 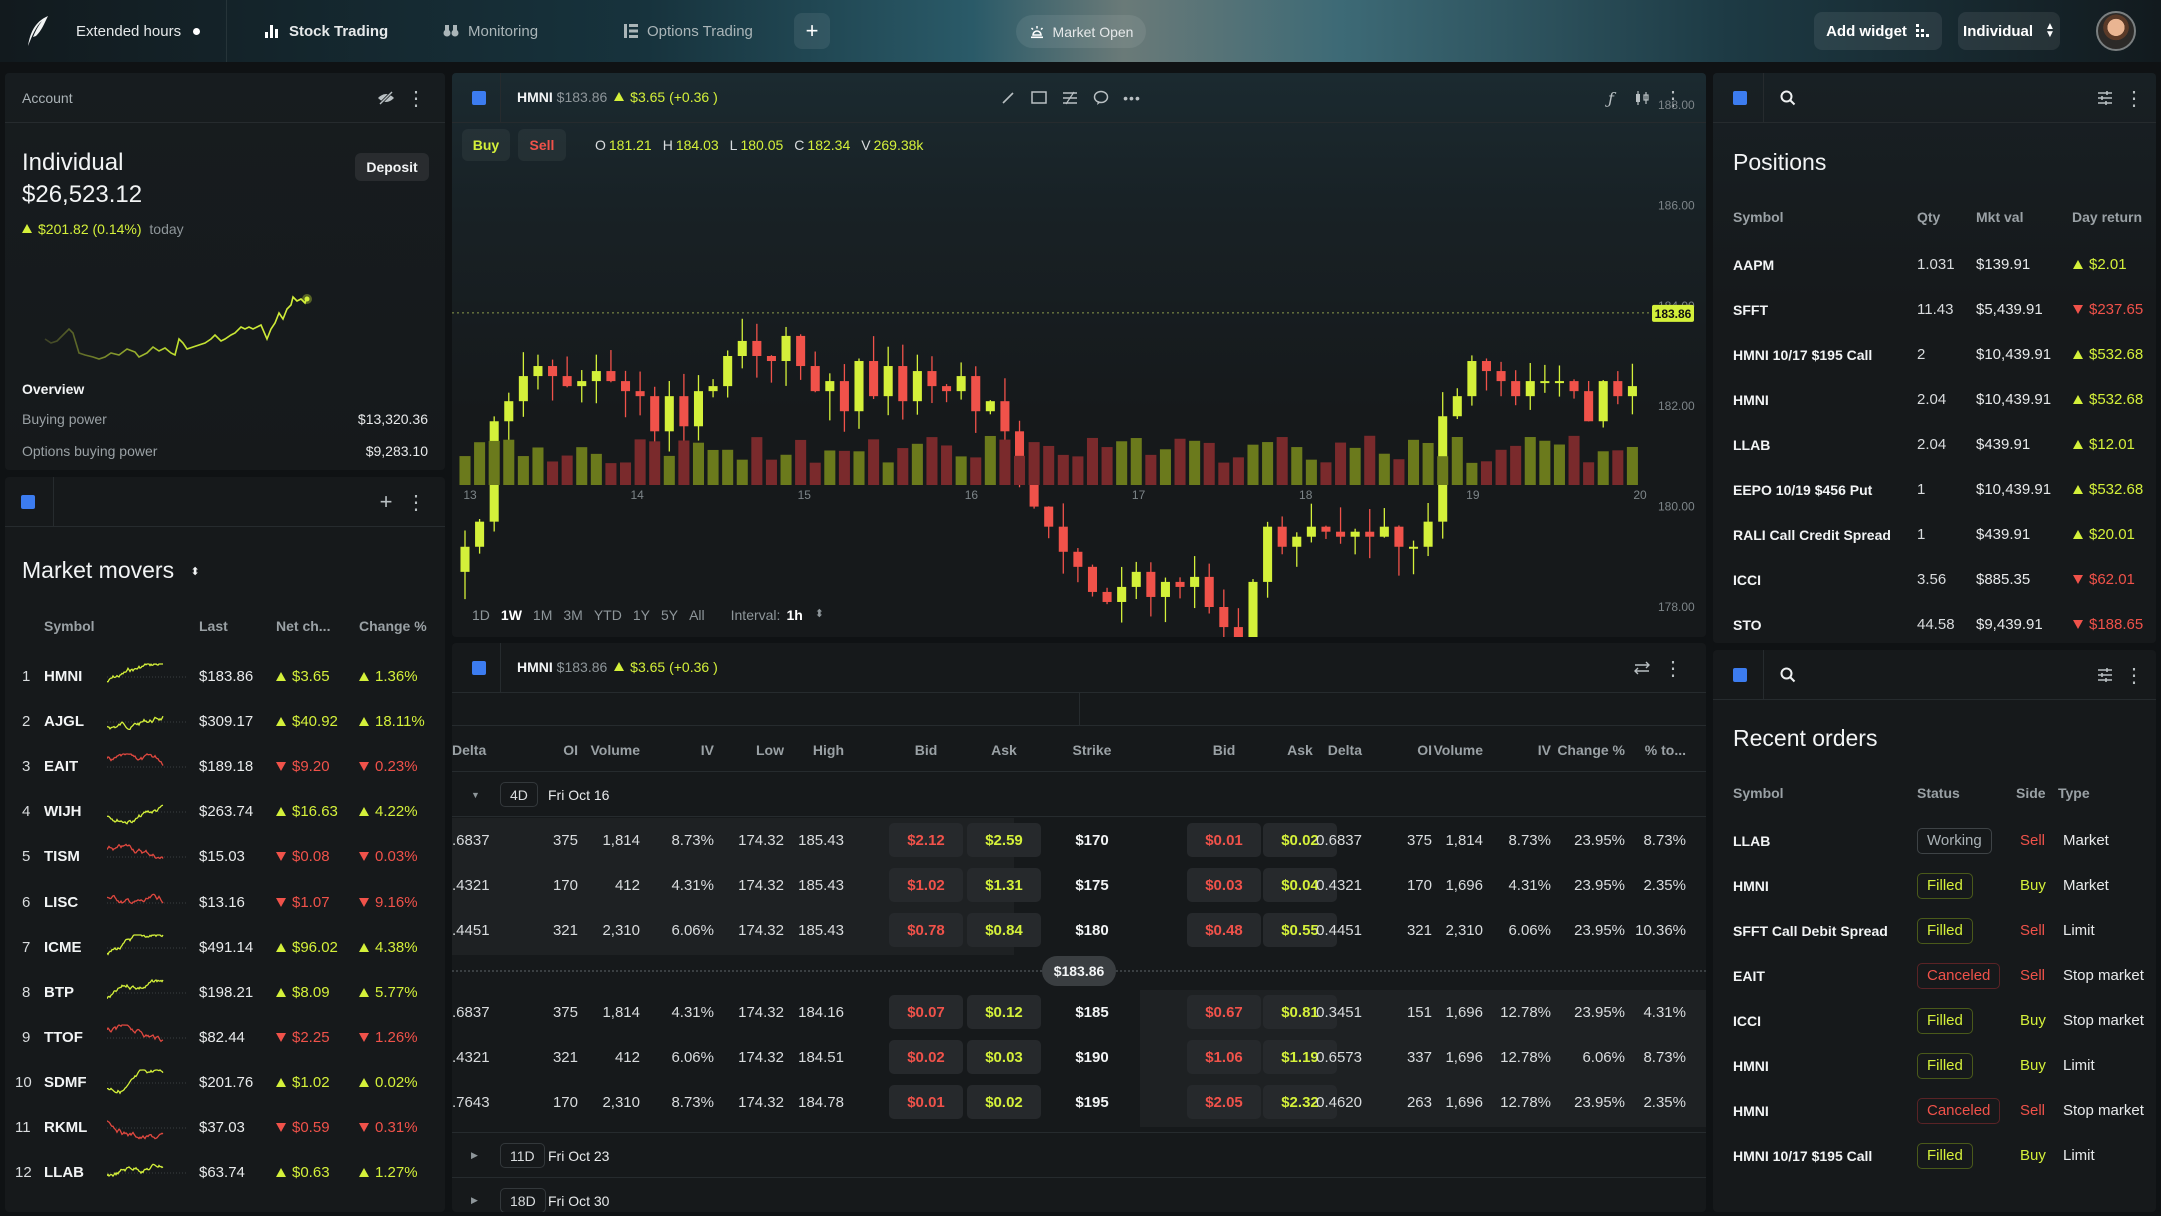 I want to click on column-header-status: Status, so click(x=1938, y=793).